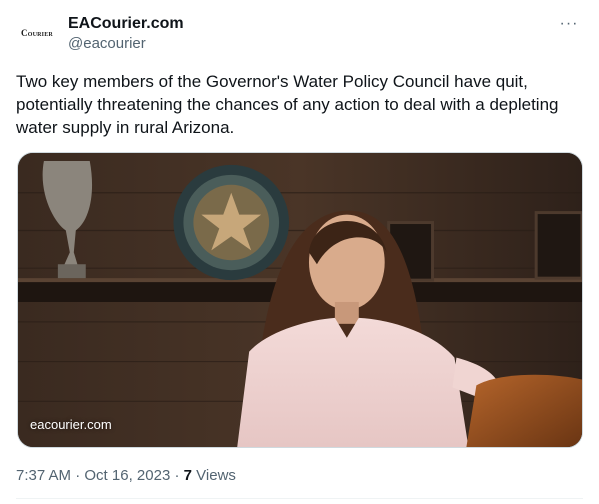 This screenshot has width=599, height=504. I want to click on avatar: Courier, so click(37, 33).